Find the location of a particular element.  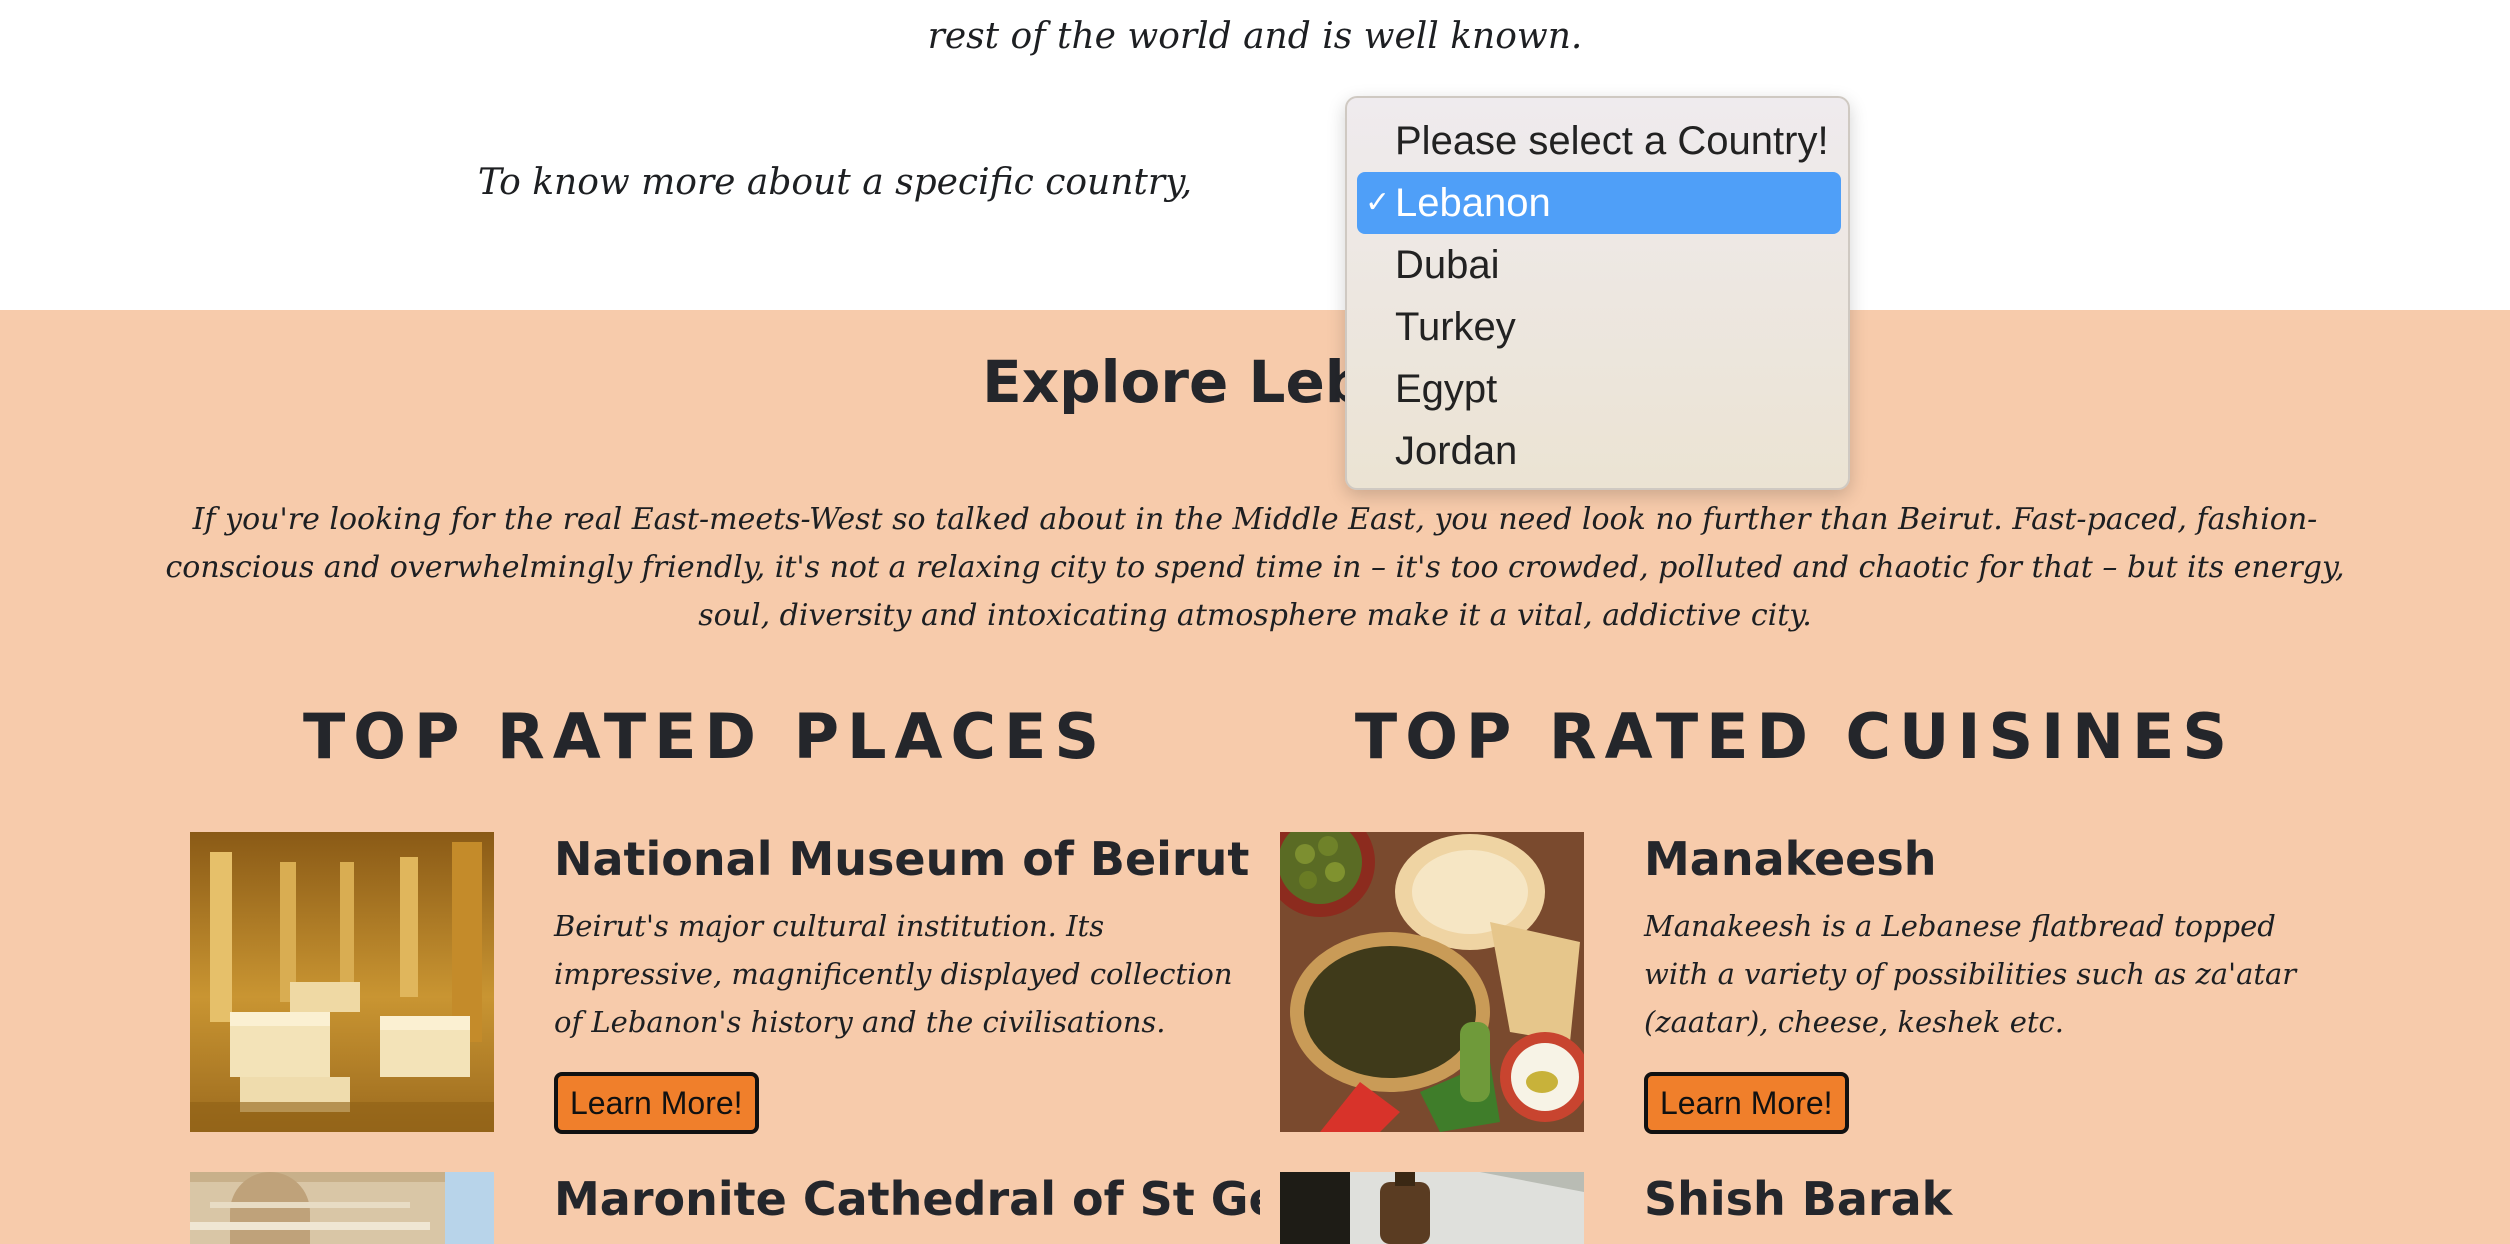

top-rated-cuisines-heading: TOP RATED CUISINES is located at coordinates (1795, 736).